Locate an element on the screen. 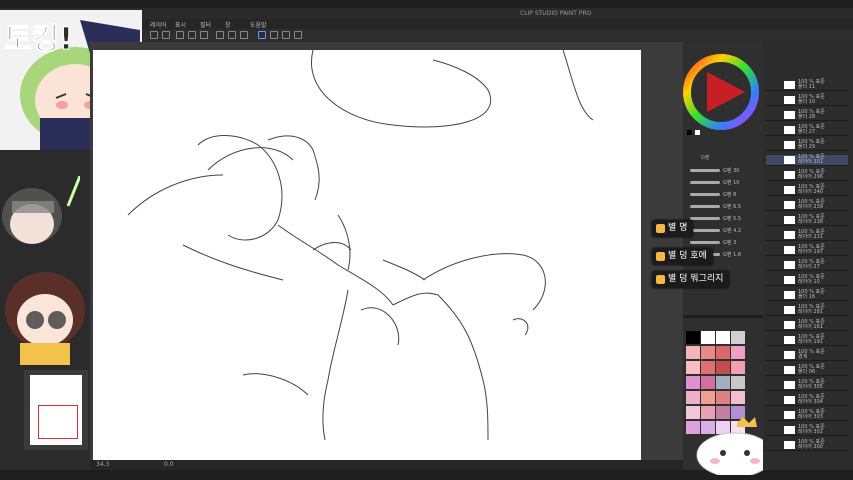  layer-name: 레이어 296 is located at coordinates (810, 177).